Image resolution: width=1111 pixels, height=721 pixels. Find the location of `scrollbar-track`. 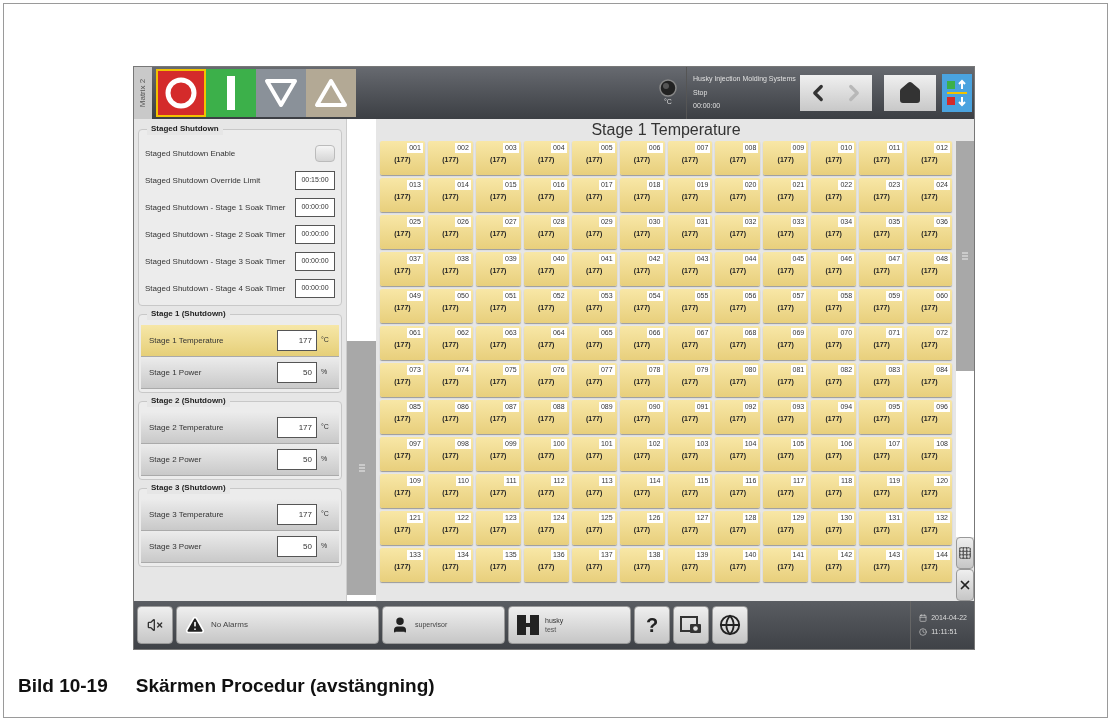

scrollbar-track is located at coordinates (361, 360).